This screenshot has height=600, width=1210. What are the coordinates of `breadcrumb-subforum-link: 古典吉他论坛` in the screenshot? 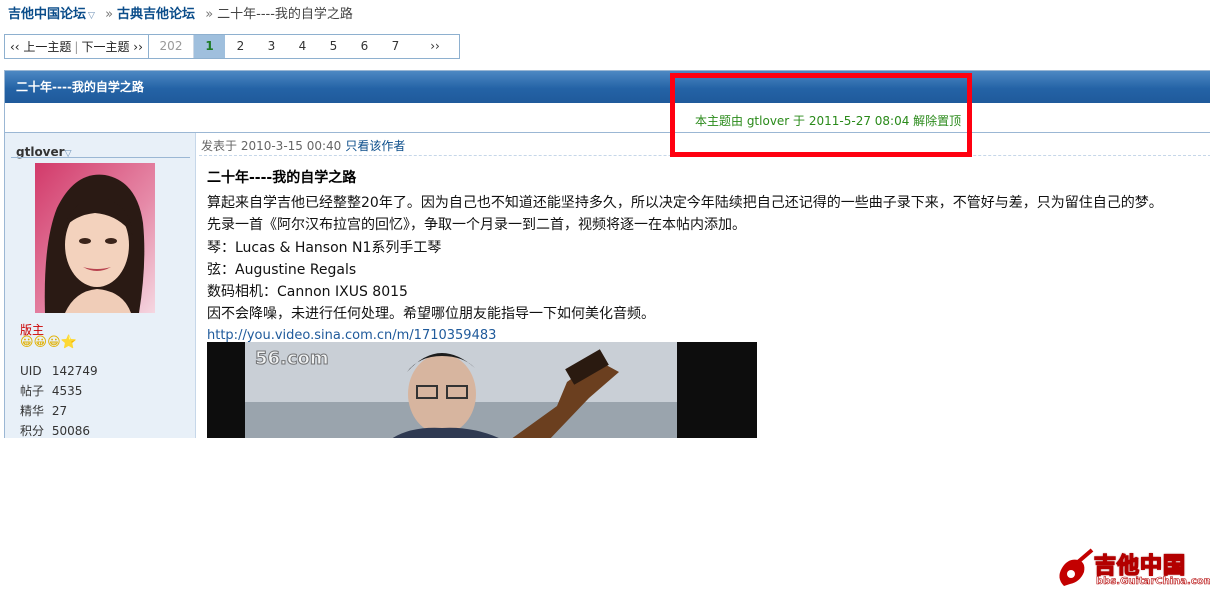 It's located at (156, 14).